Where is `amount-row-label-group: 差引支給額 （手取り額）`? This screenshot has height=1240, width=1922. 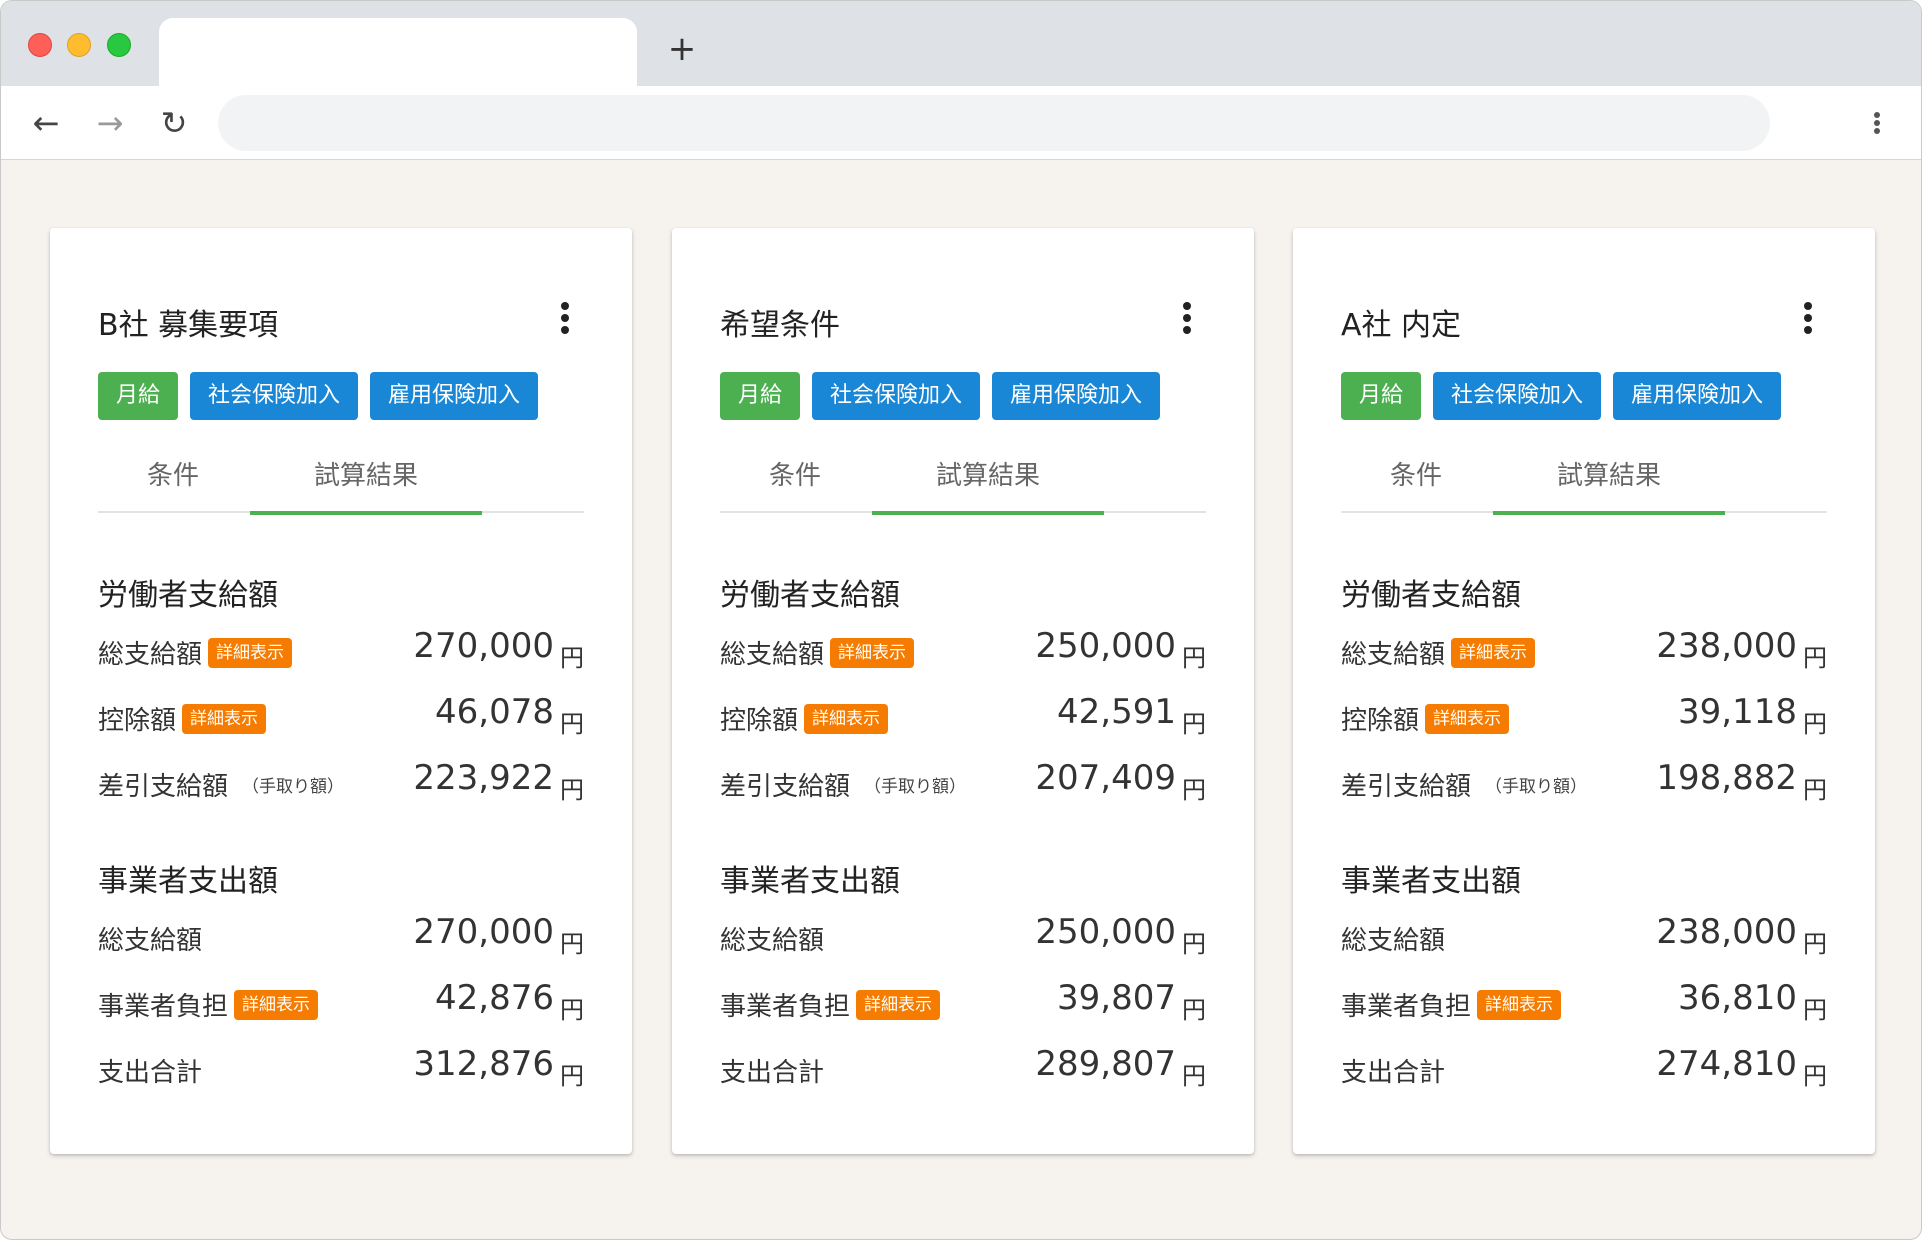 amount-row-label-group: 差引支給額 （手取り額） is located at coordinates (1464, 784).